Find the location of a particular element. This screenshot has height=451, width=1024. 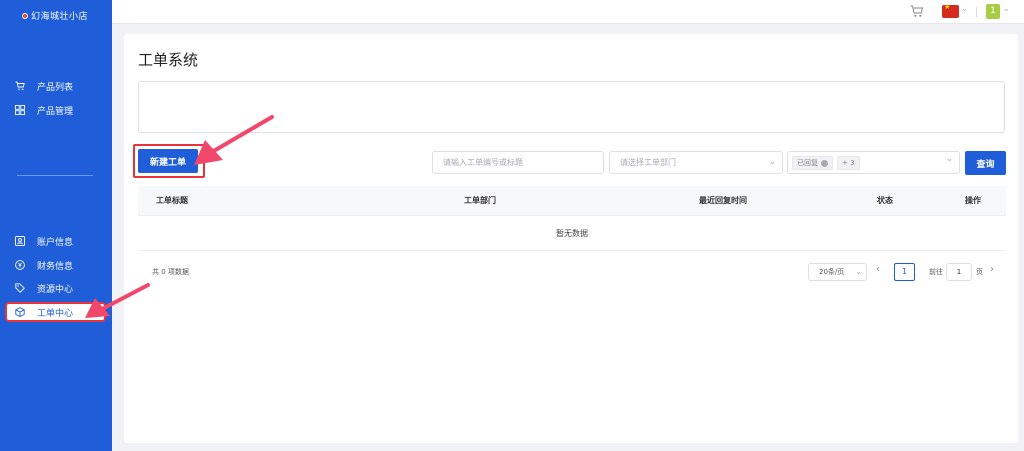

sidebar-item-label: 工单中心 is located at coordinates (55, 313).